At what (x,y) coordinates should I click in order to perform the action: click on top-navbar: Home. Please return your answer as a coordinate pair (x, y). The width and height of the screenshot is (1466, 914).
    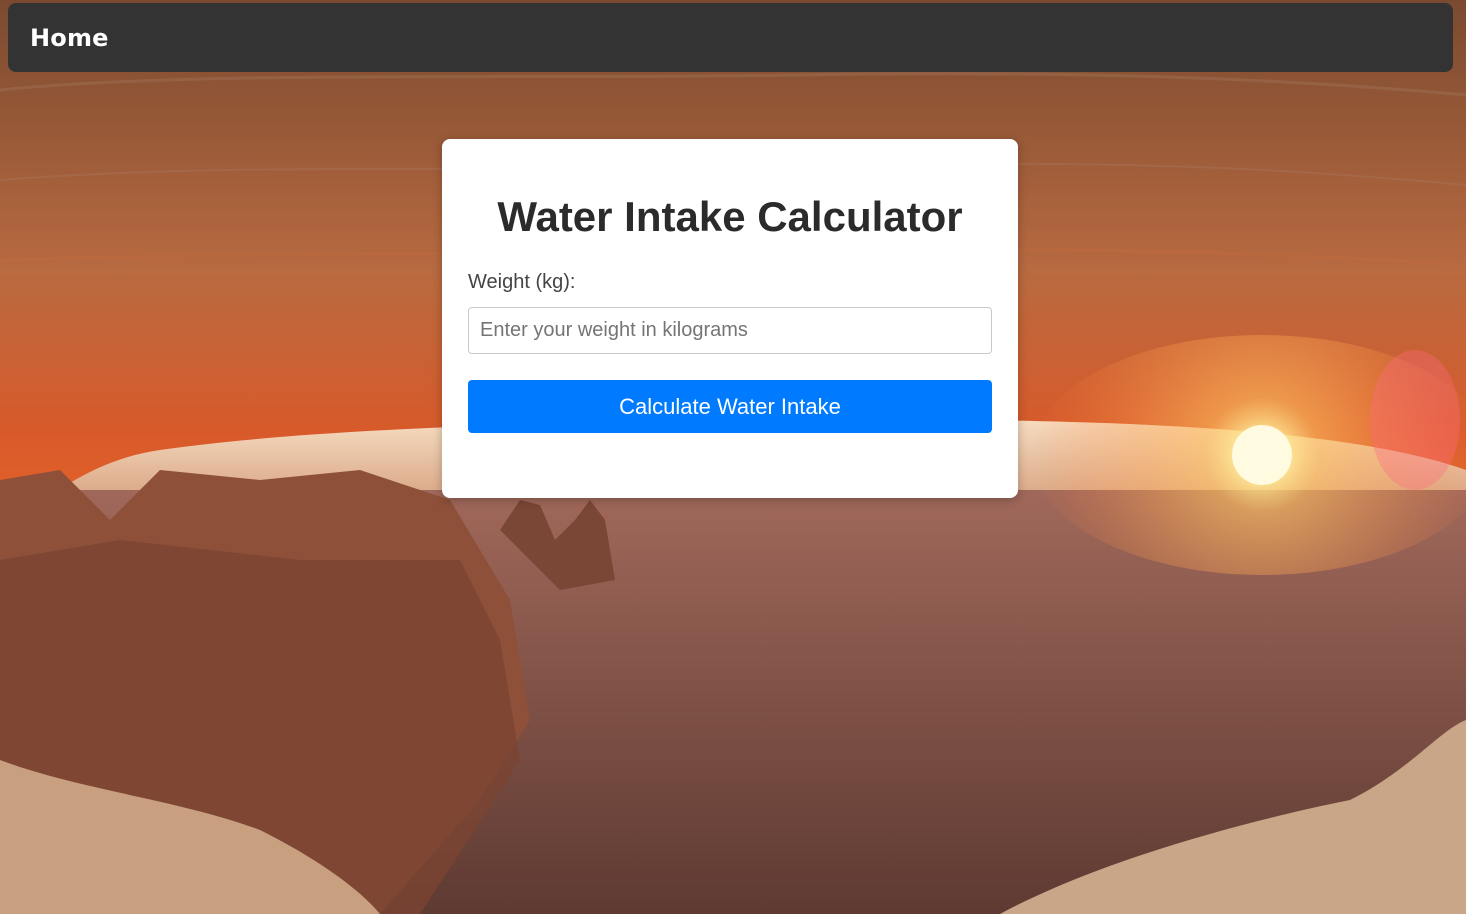
    Looking at the image, I should click on (730, 37).